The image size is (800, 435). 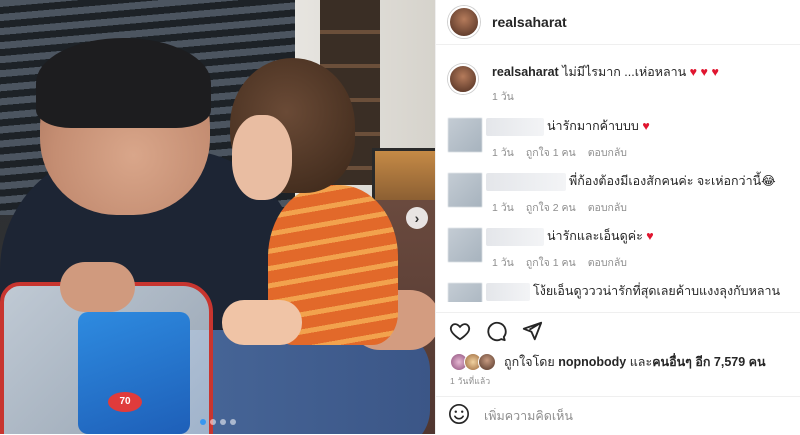 I want to click on comment-likes: ถูกใจ 2 คน, so click(x=551, y=207).